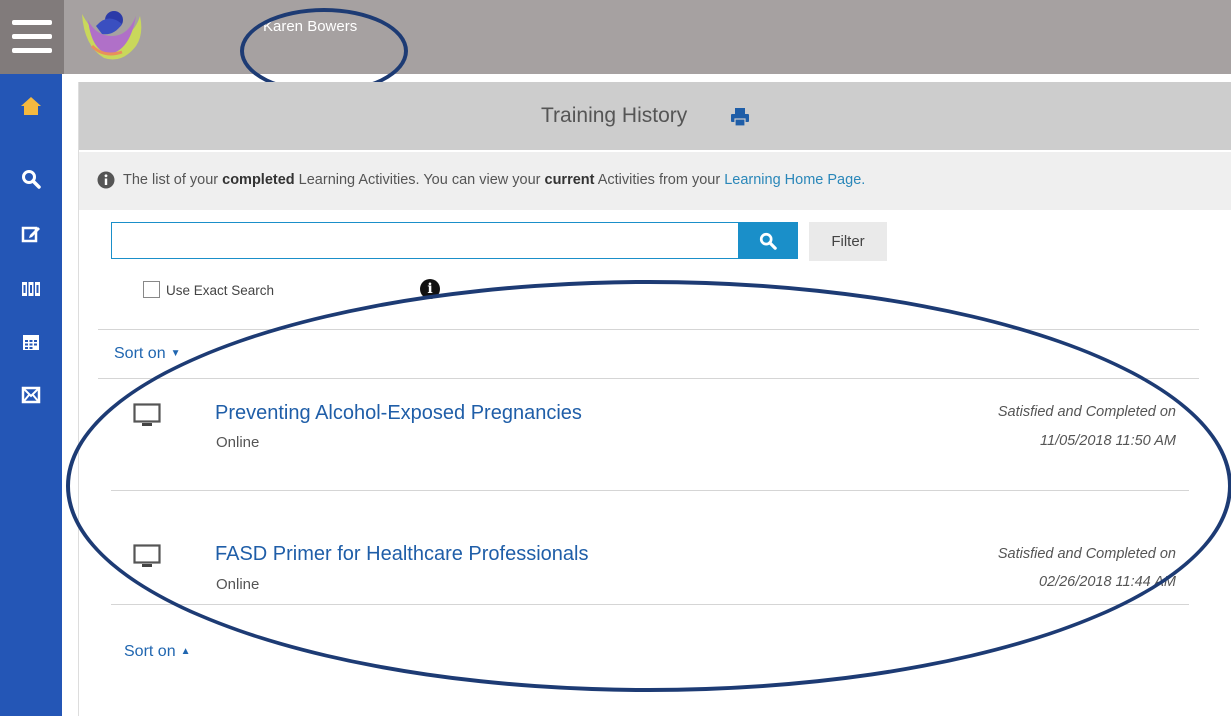 Image resolution: width=1231 pixels, height=716 pixels. What do you see at coordinates (398, 413) in the screenshot?
I see `activity-title: Preventing Alcohol-Exposed Pregnancies` at bounding box center [398, 413].